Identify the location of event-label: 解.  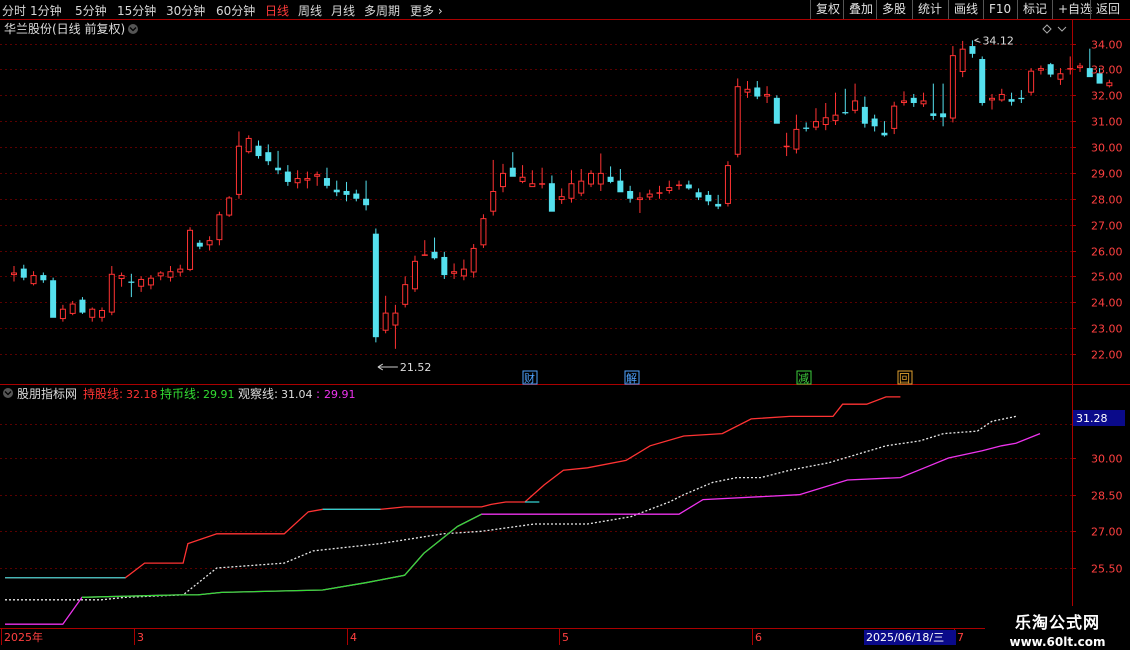
(631, 378).